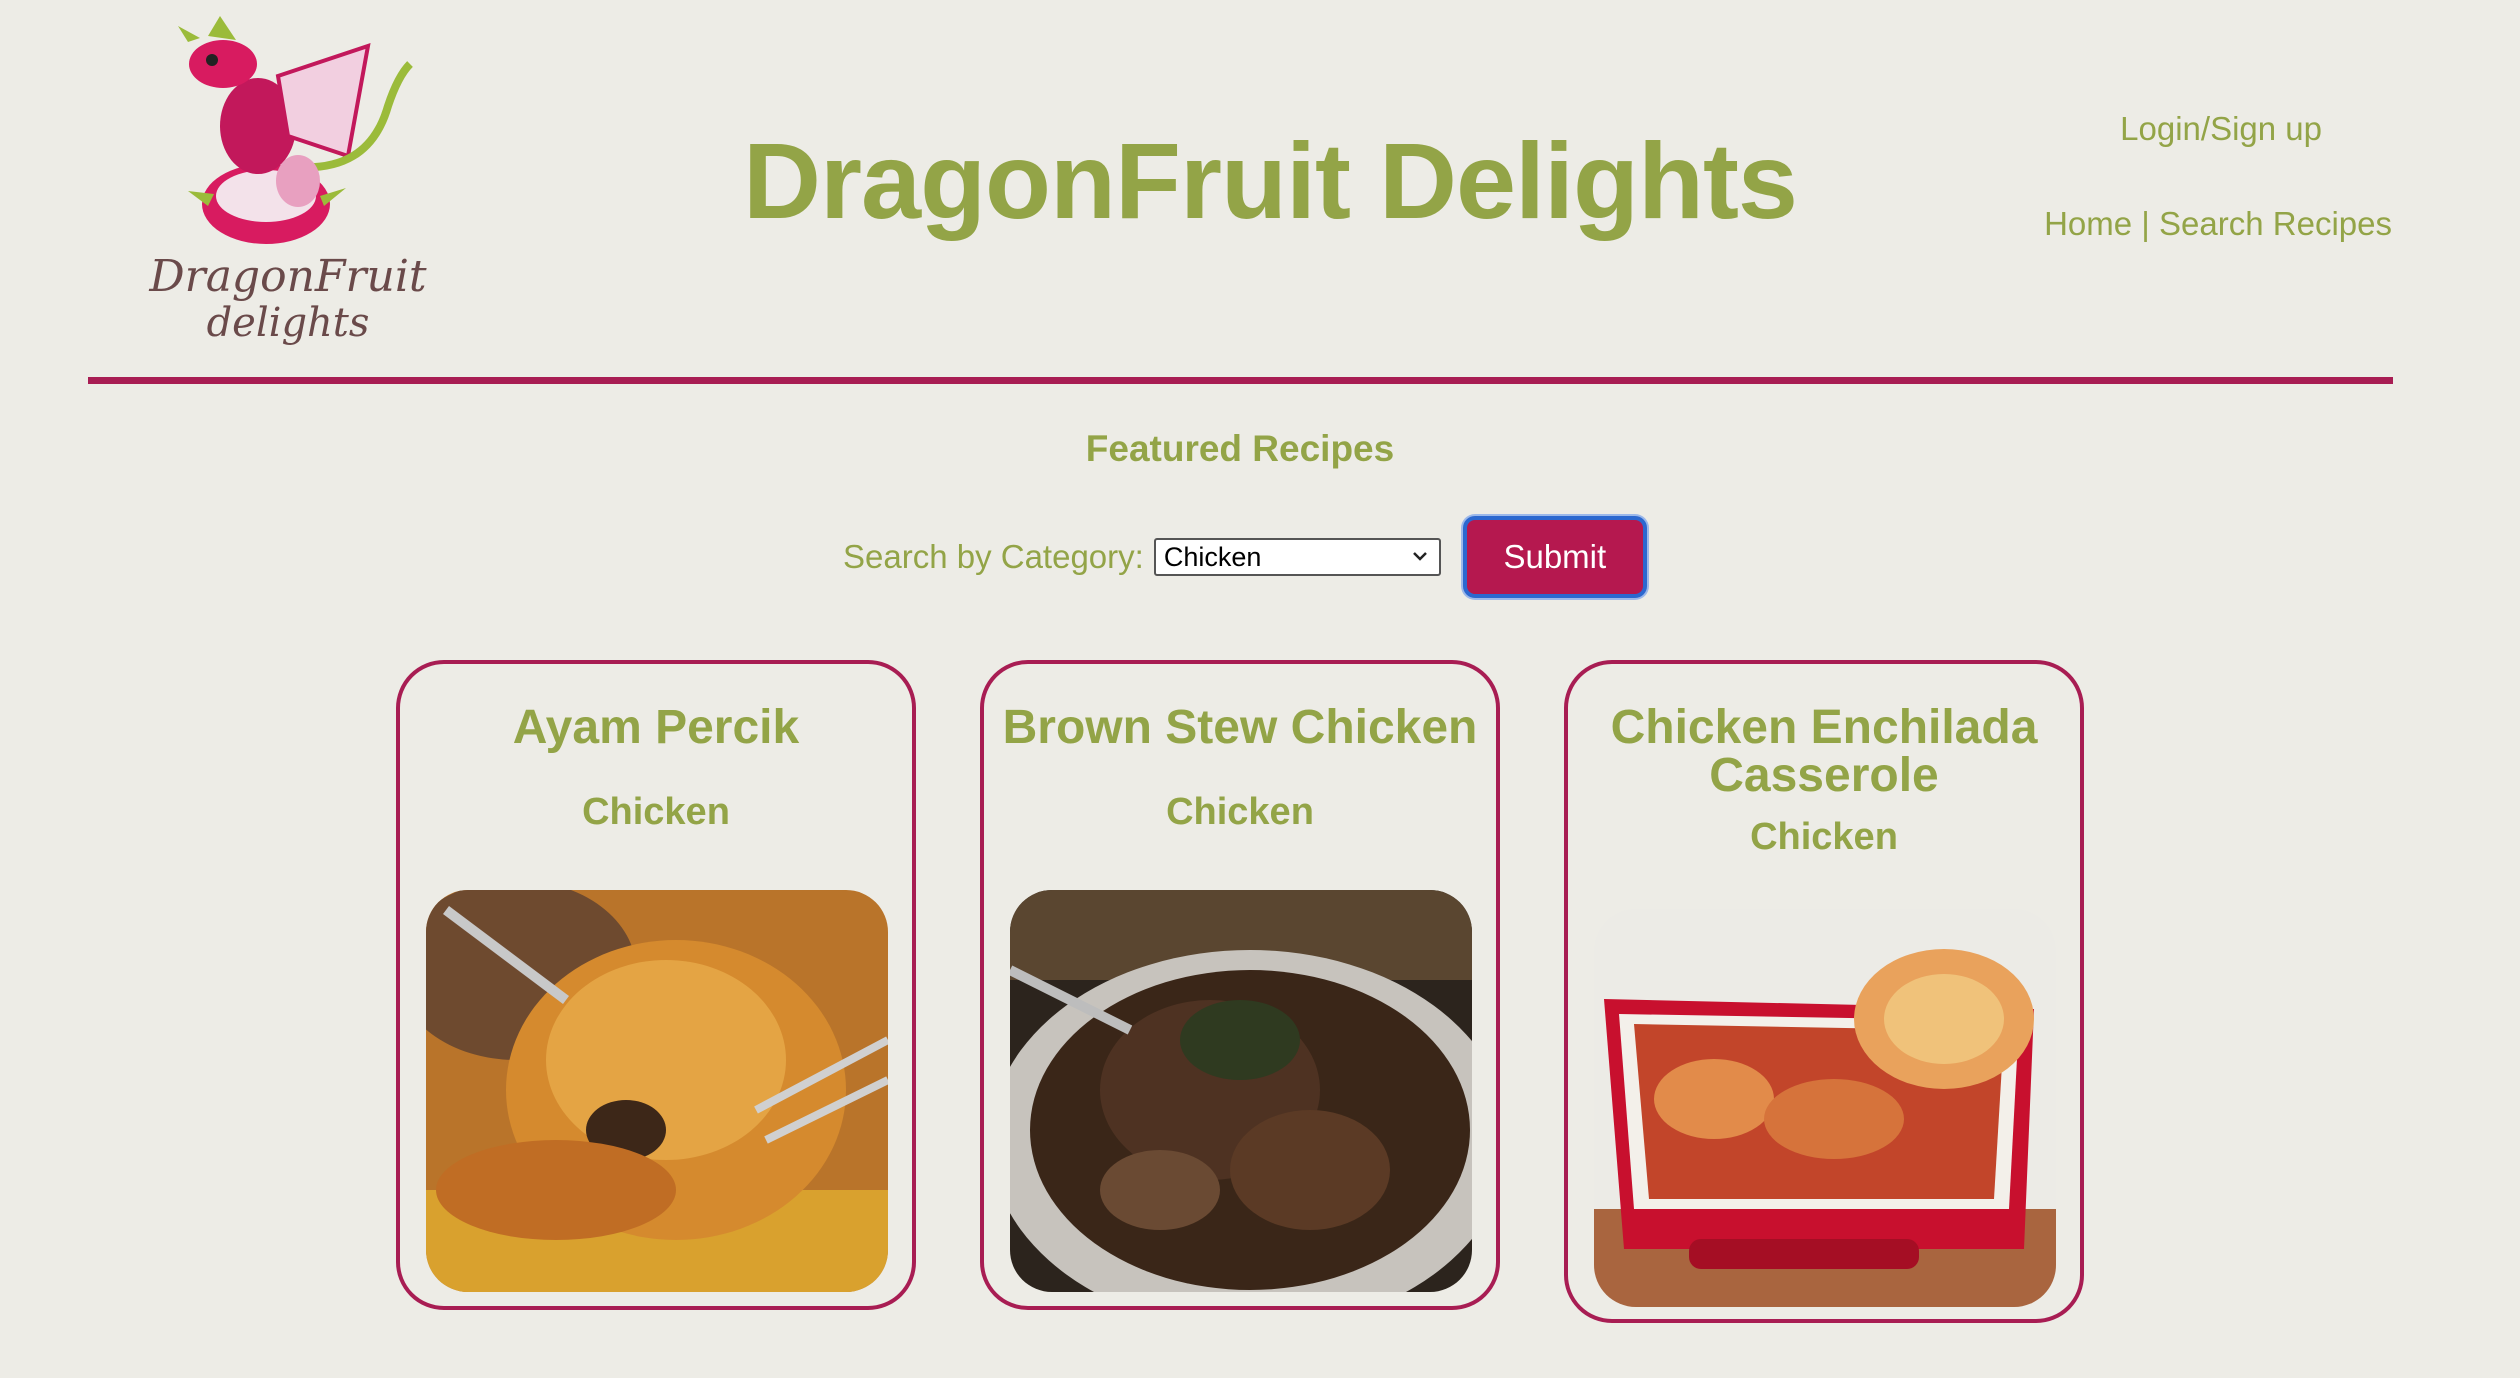  What do you see at coordinates (1212, 556) in the screenshot?
I see `category-select-value: Chicken` at bounding box center [1212, 556].